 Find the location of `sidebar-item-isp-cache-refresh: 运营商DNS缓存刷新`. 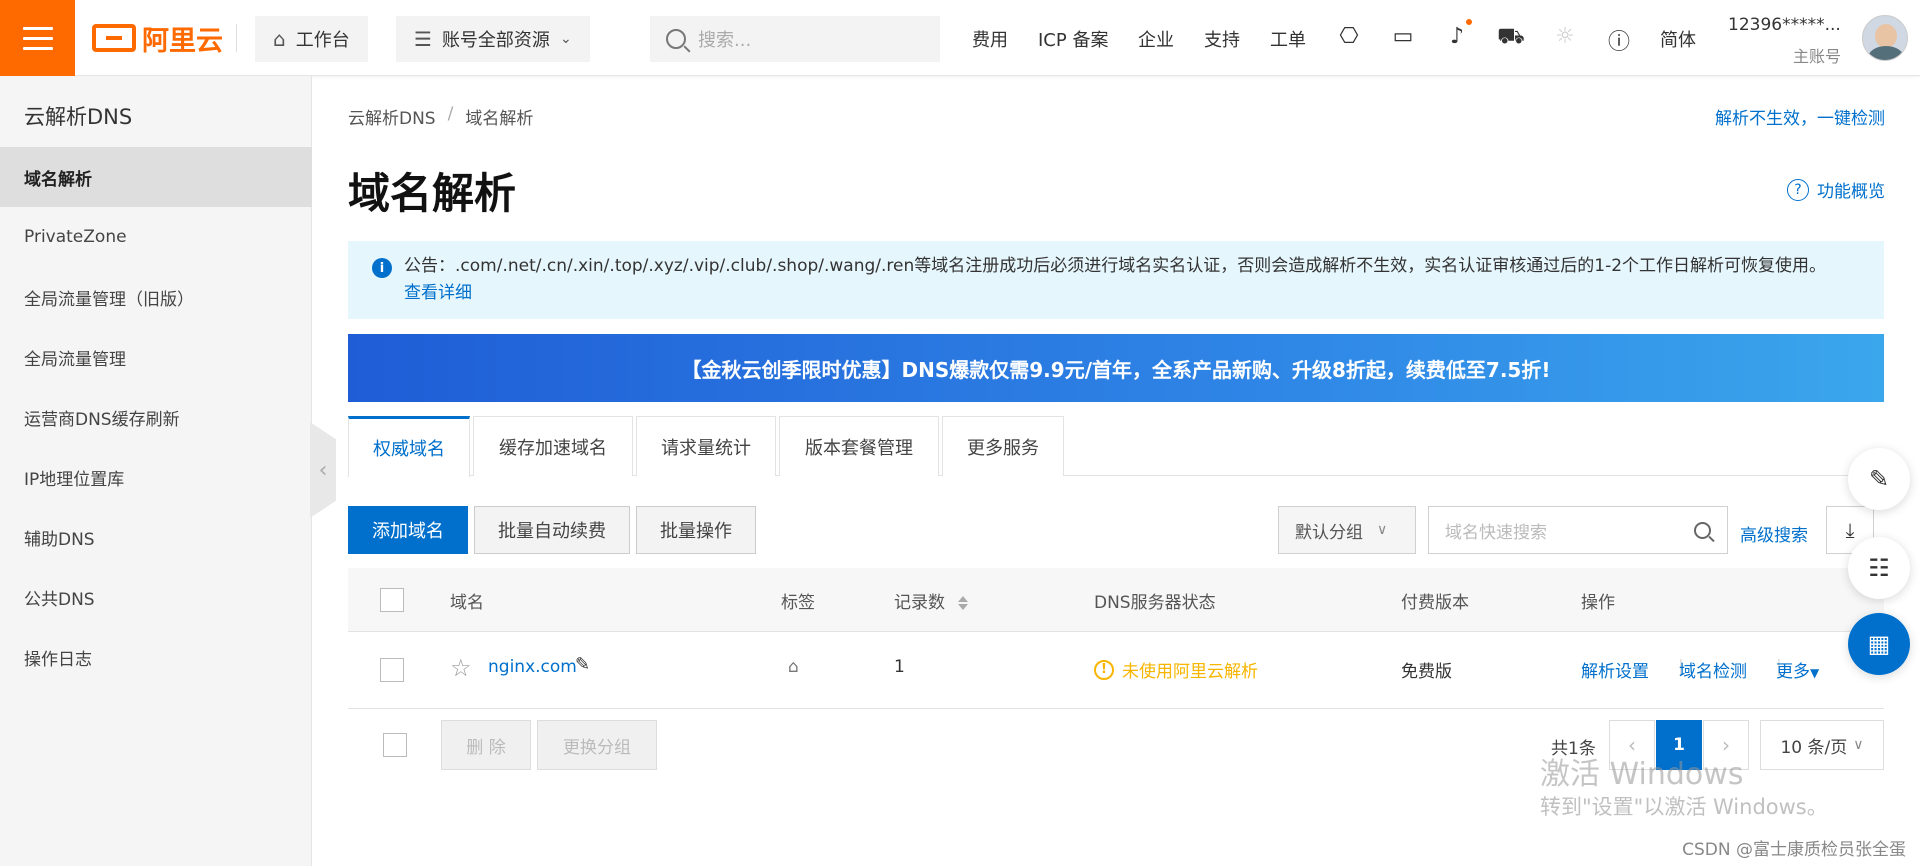

sidebar-item-isp-cache-refresh: 运营商DNS缓存刷新 is located at coordinates (156, 417).